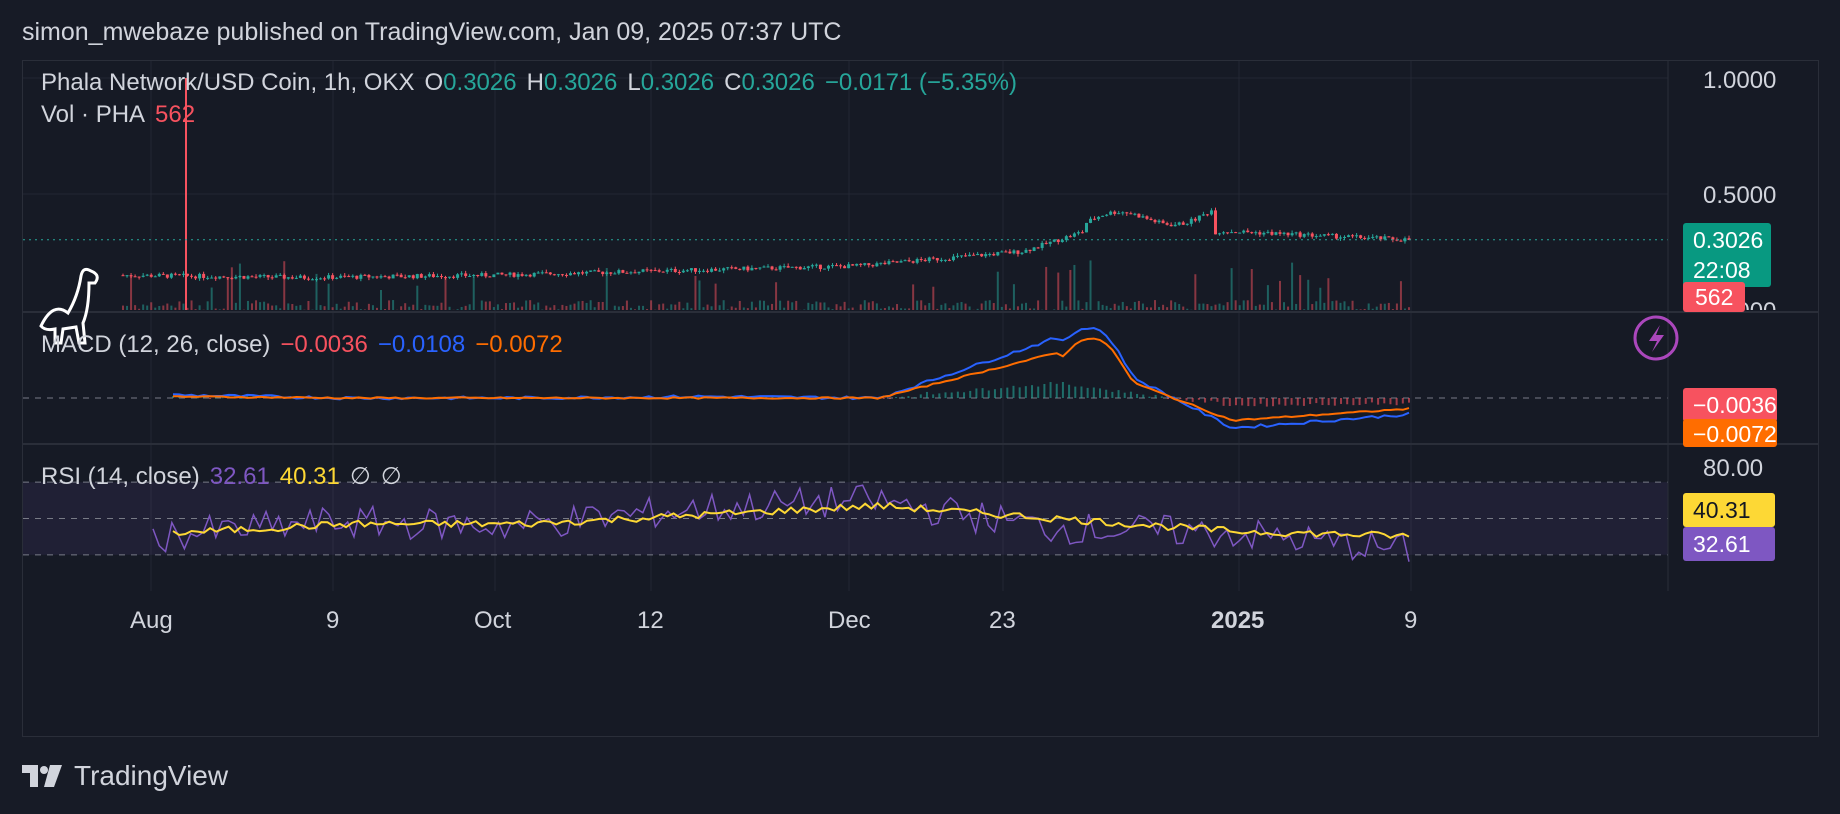 The image size is (1840, 814). What do you see at coordinates (155, 344) in the screenshot?
I see `macd-label: MACD (12, 26, close)` at bounding box center [155, 344].